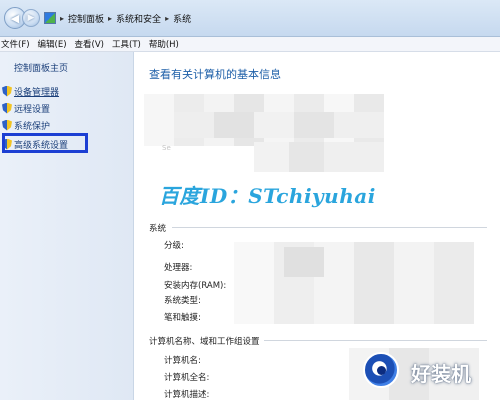 The width and height of the screenshot is (500, 400). I want to click on field-pen-touch-label: 笔和触摸:, so click(182, 318).